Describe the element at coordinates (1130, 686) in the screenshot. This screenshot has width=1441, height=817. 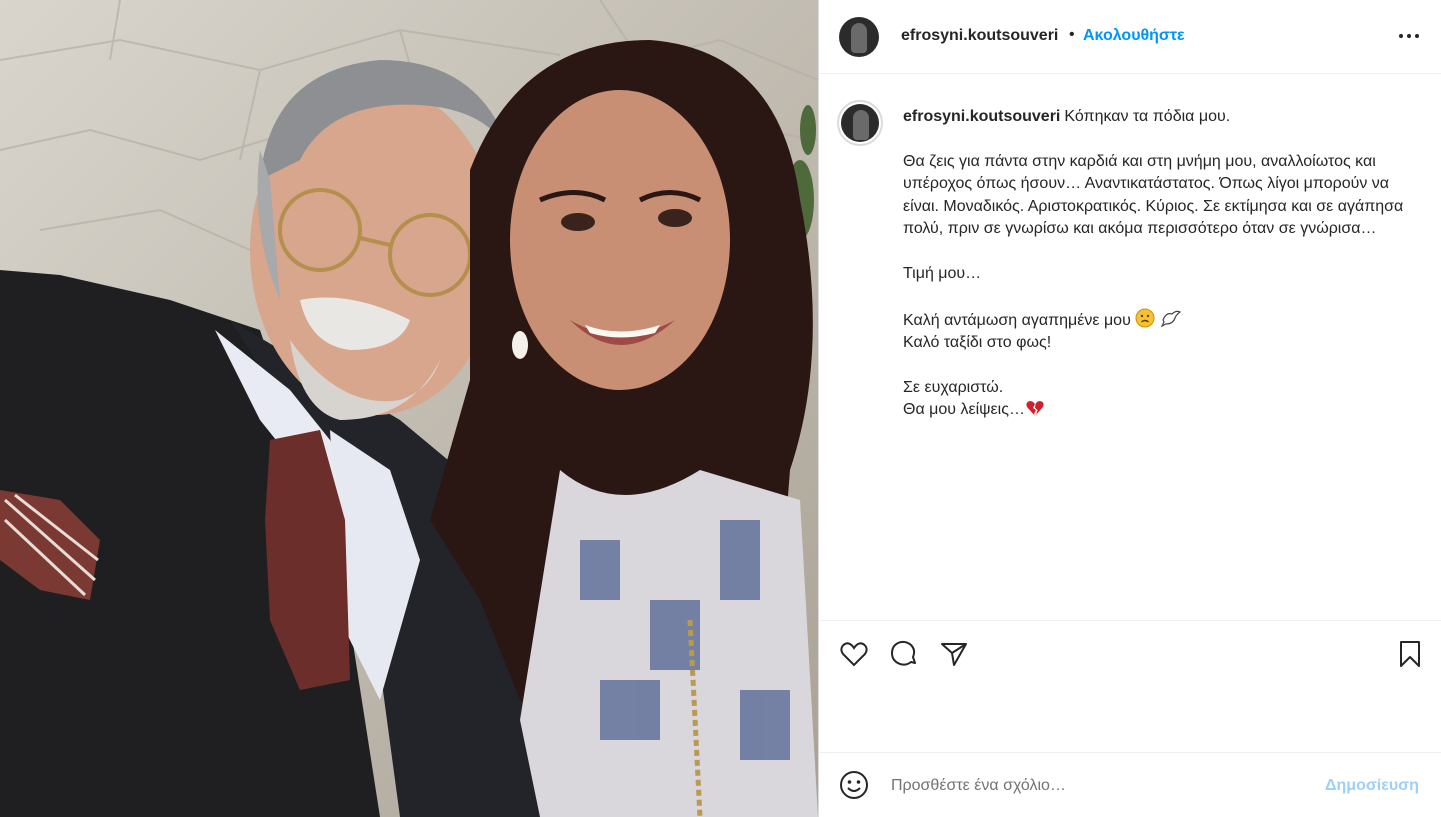
I see `post-actions` at that location.